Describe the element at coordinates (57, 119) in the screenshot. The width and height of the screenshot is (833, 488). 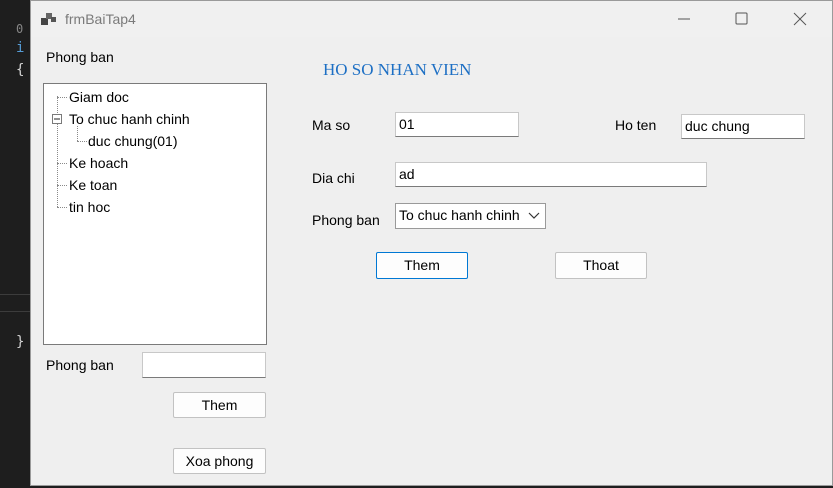
I see `collapse-icon` at that location.